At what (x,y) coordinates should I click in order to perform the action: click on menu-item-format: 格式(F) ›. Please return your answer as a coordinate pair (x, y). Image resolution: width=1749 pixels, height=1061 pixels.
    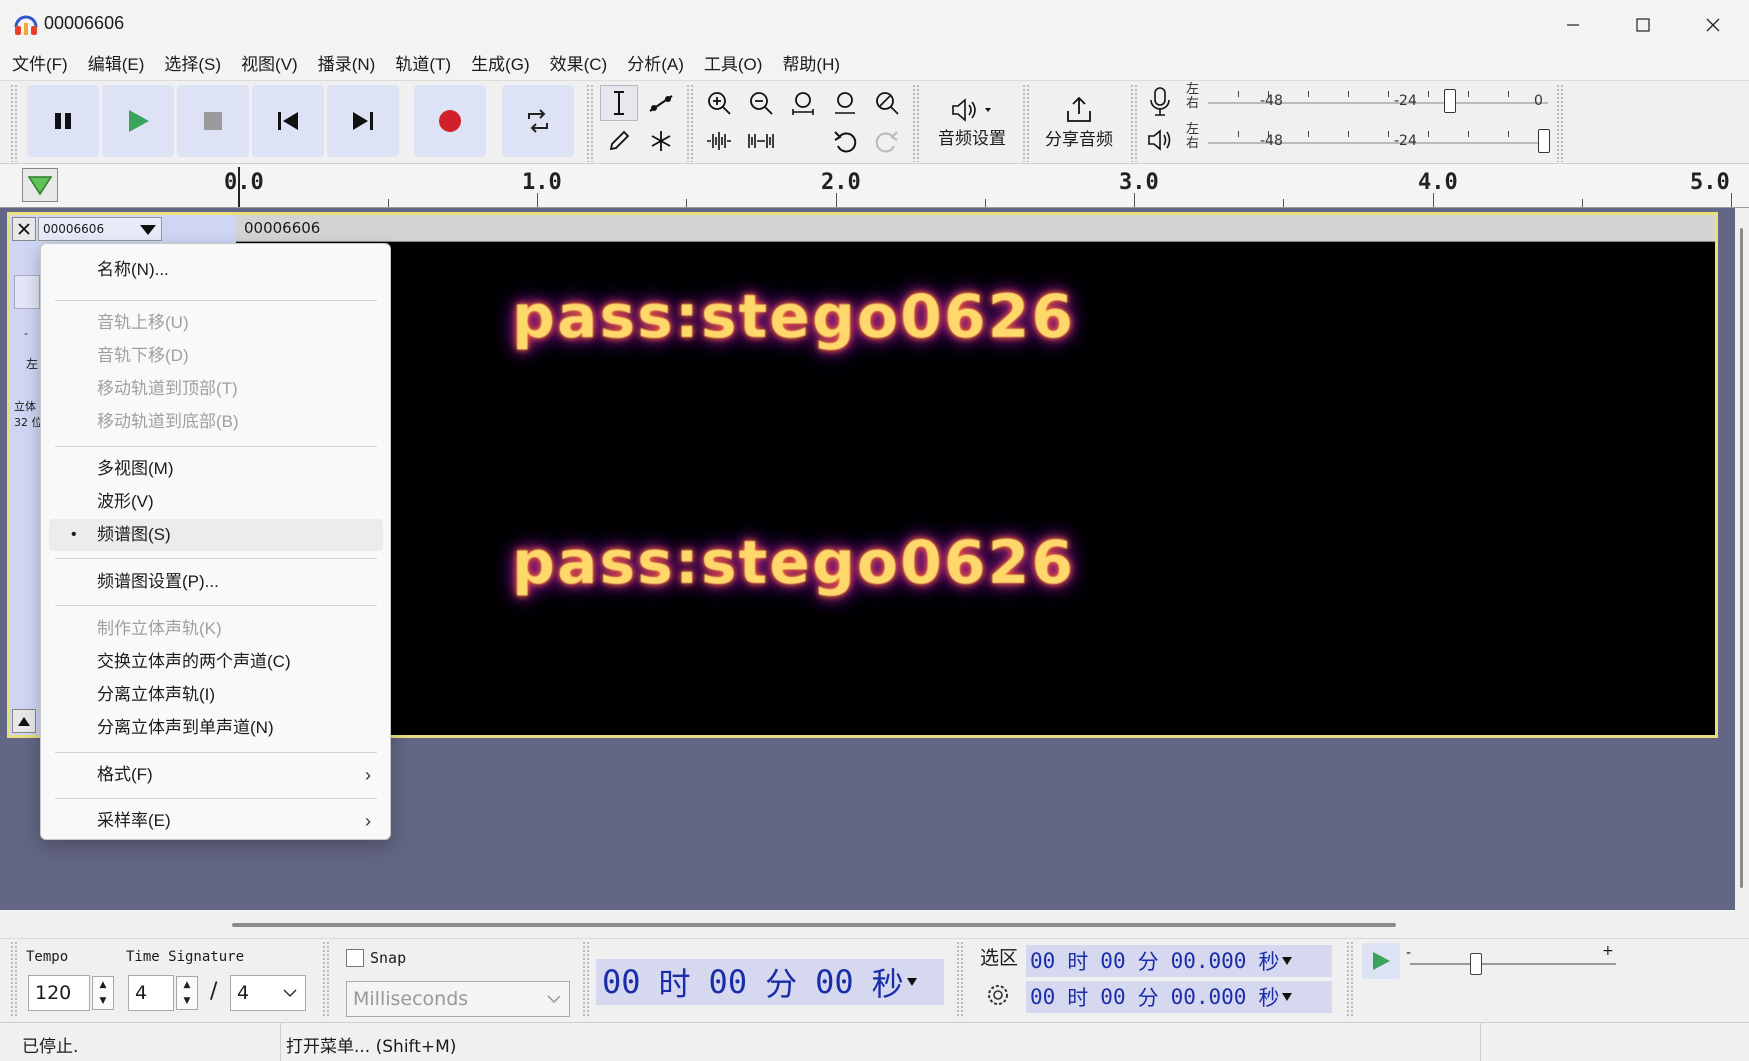
    Looking at the image, I should click on (216, 775).